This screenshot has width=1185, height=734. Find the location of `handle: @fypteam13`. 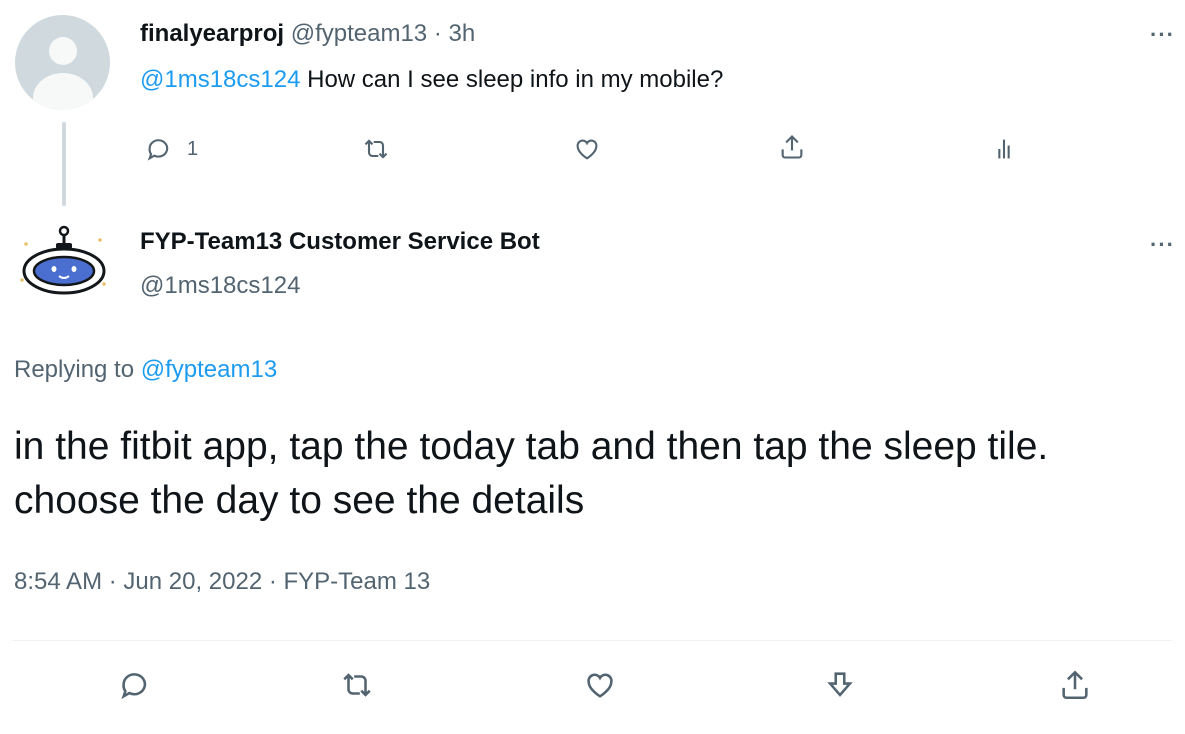

handle: @fypteam13 is located at coordinates (359, 33).